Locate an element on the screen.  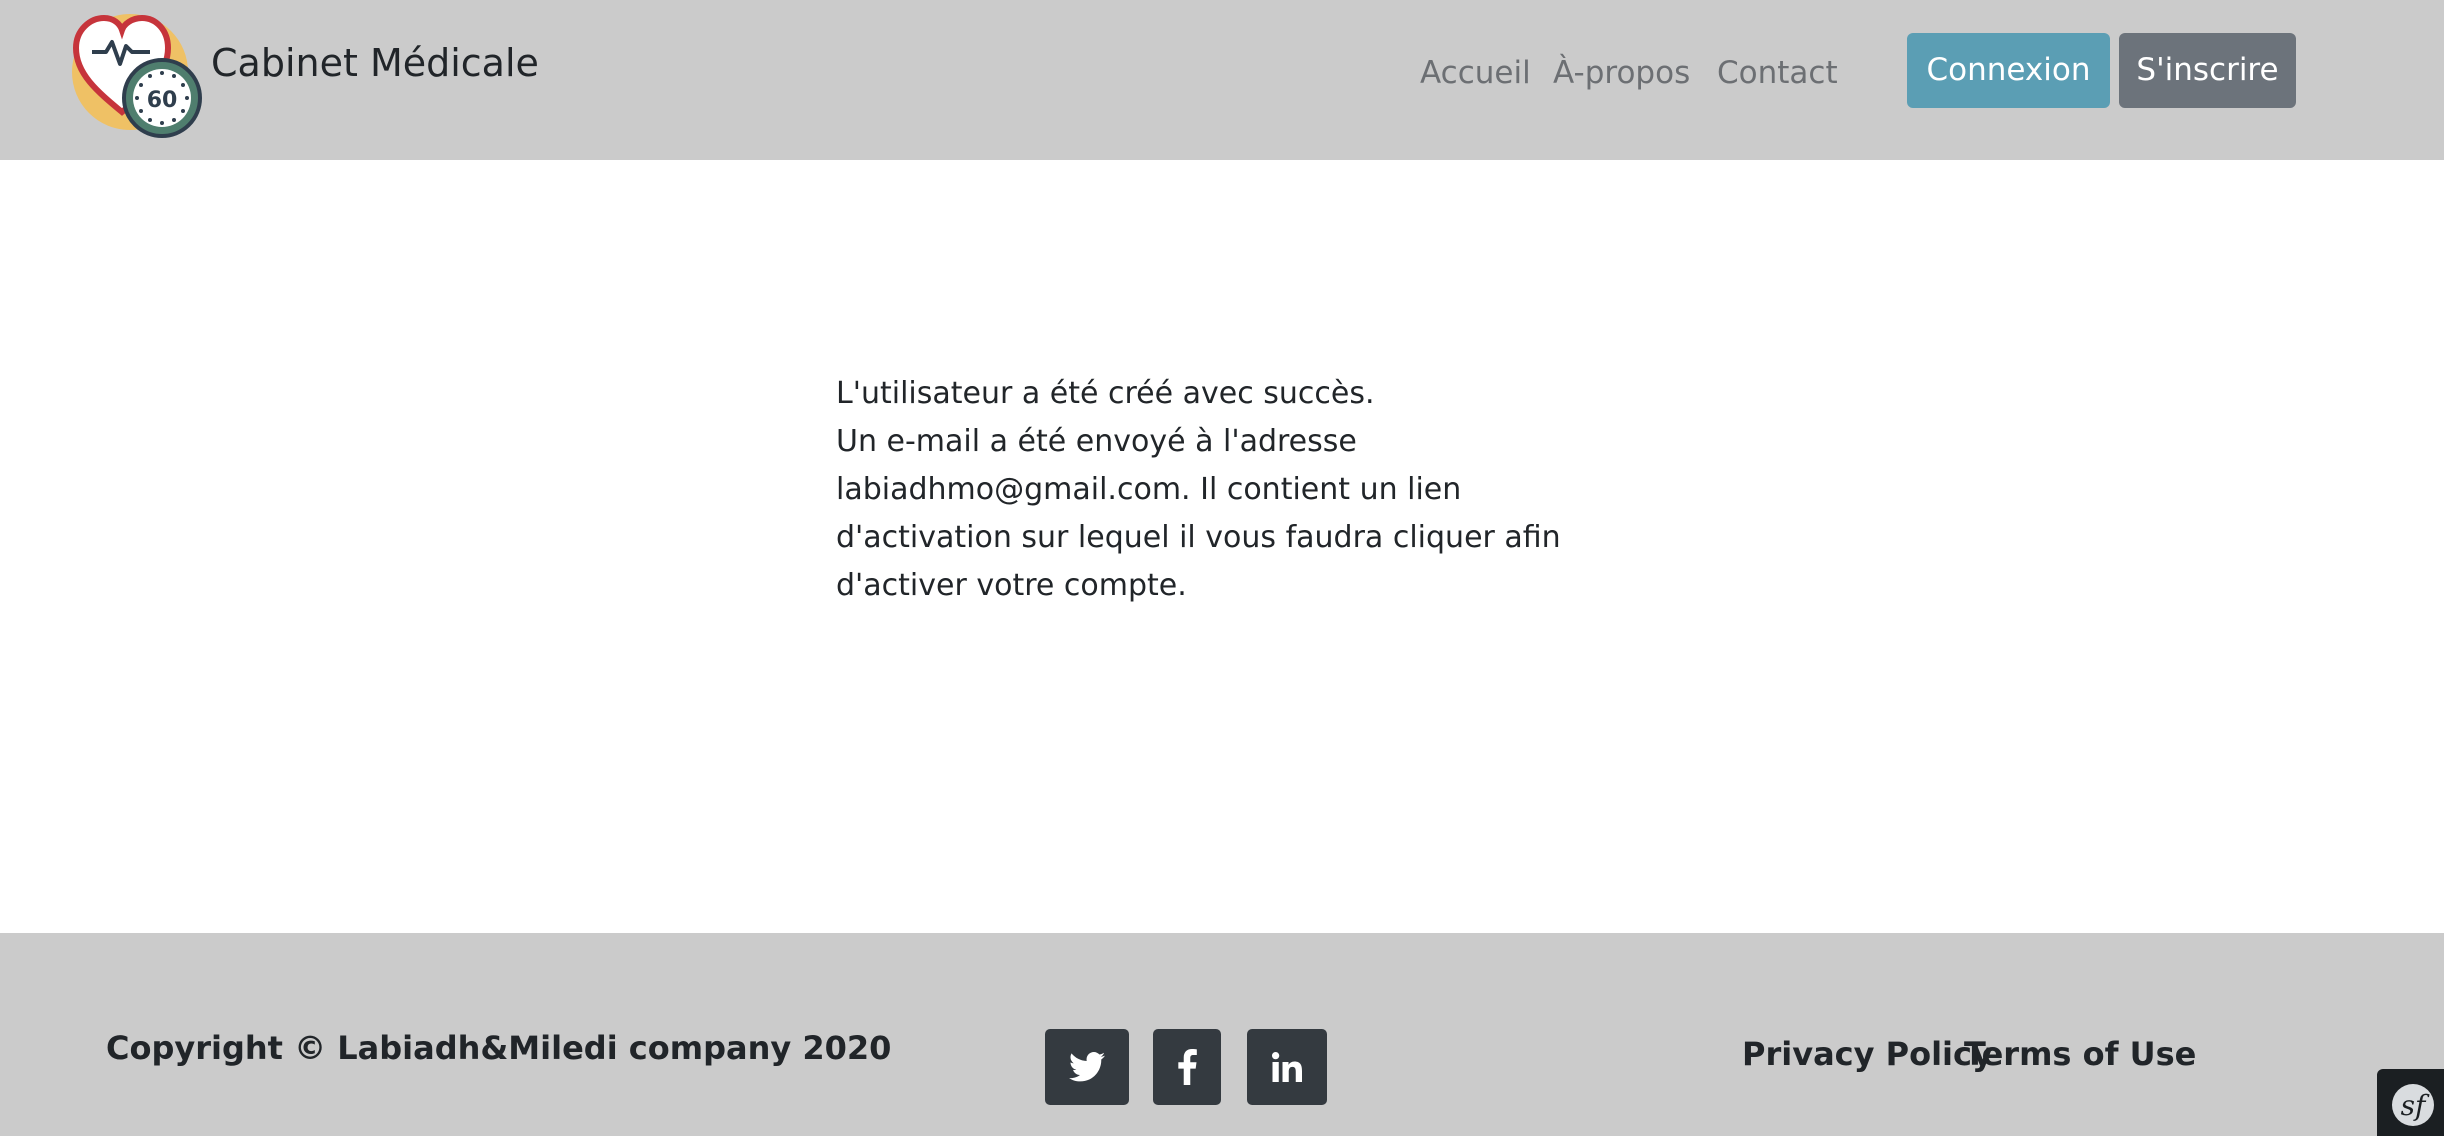
facebook-button is located at coordinates (1187, 1067).